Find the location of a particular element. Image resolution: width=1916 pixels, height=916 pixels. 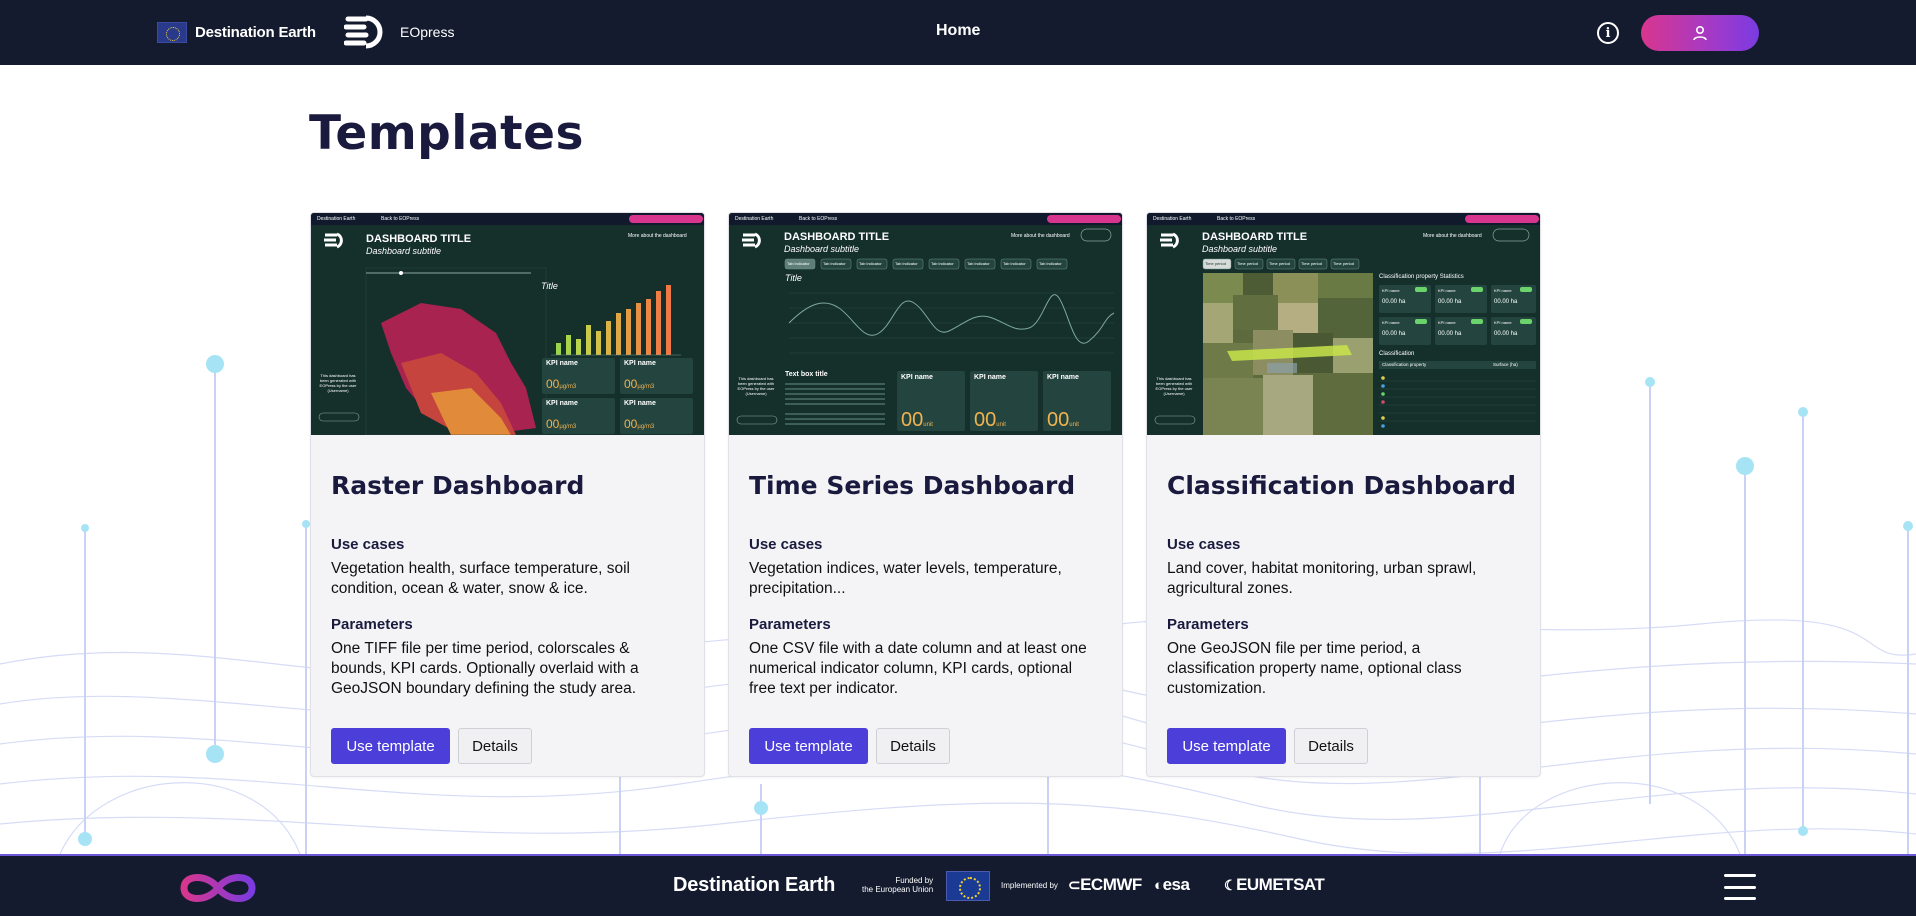

implemented-by-label: Implemented by is located at coordinates (1029, 885).